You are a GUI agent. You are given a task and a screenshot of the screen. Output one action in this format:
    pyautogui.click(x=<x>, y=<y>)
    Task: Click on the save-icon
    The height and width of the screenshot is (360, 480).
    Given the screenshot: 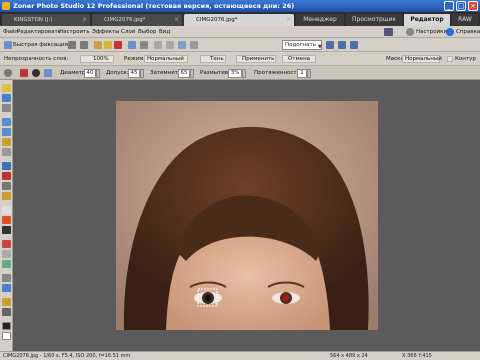 What is the action you would take?
    pyautogui.click(x=182, y=45)
    